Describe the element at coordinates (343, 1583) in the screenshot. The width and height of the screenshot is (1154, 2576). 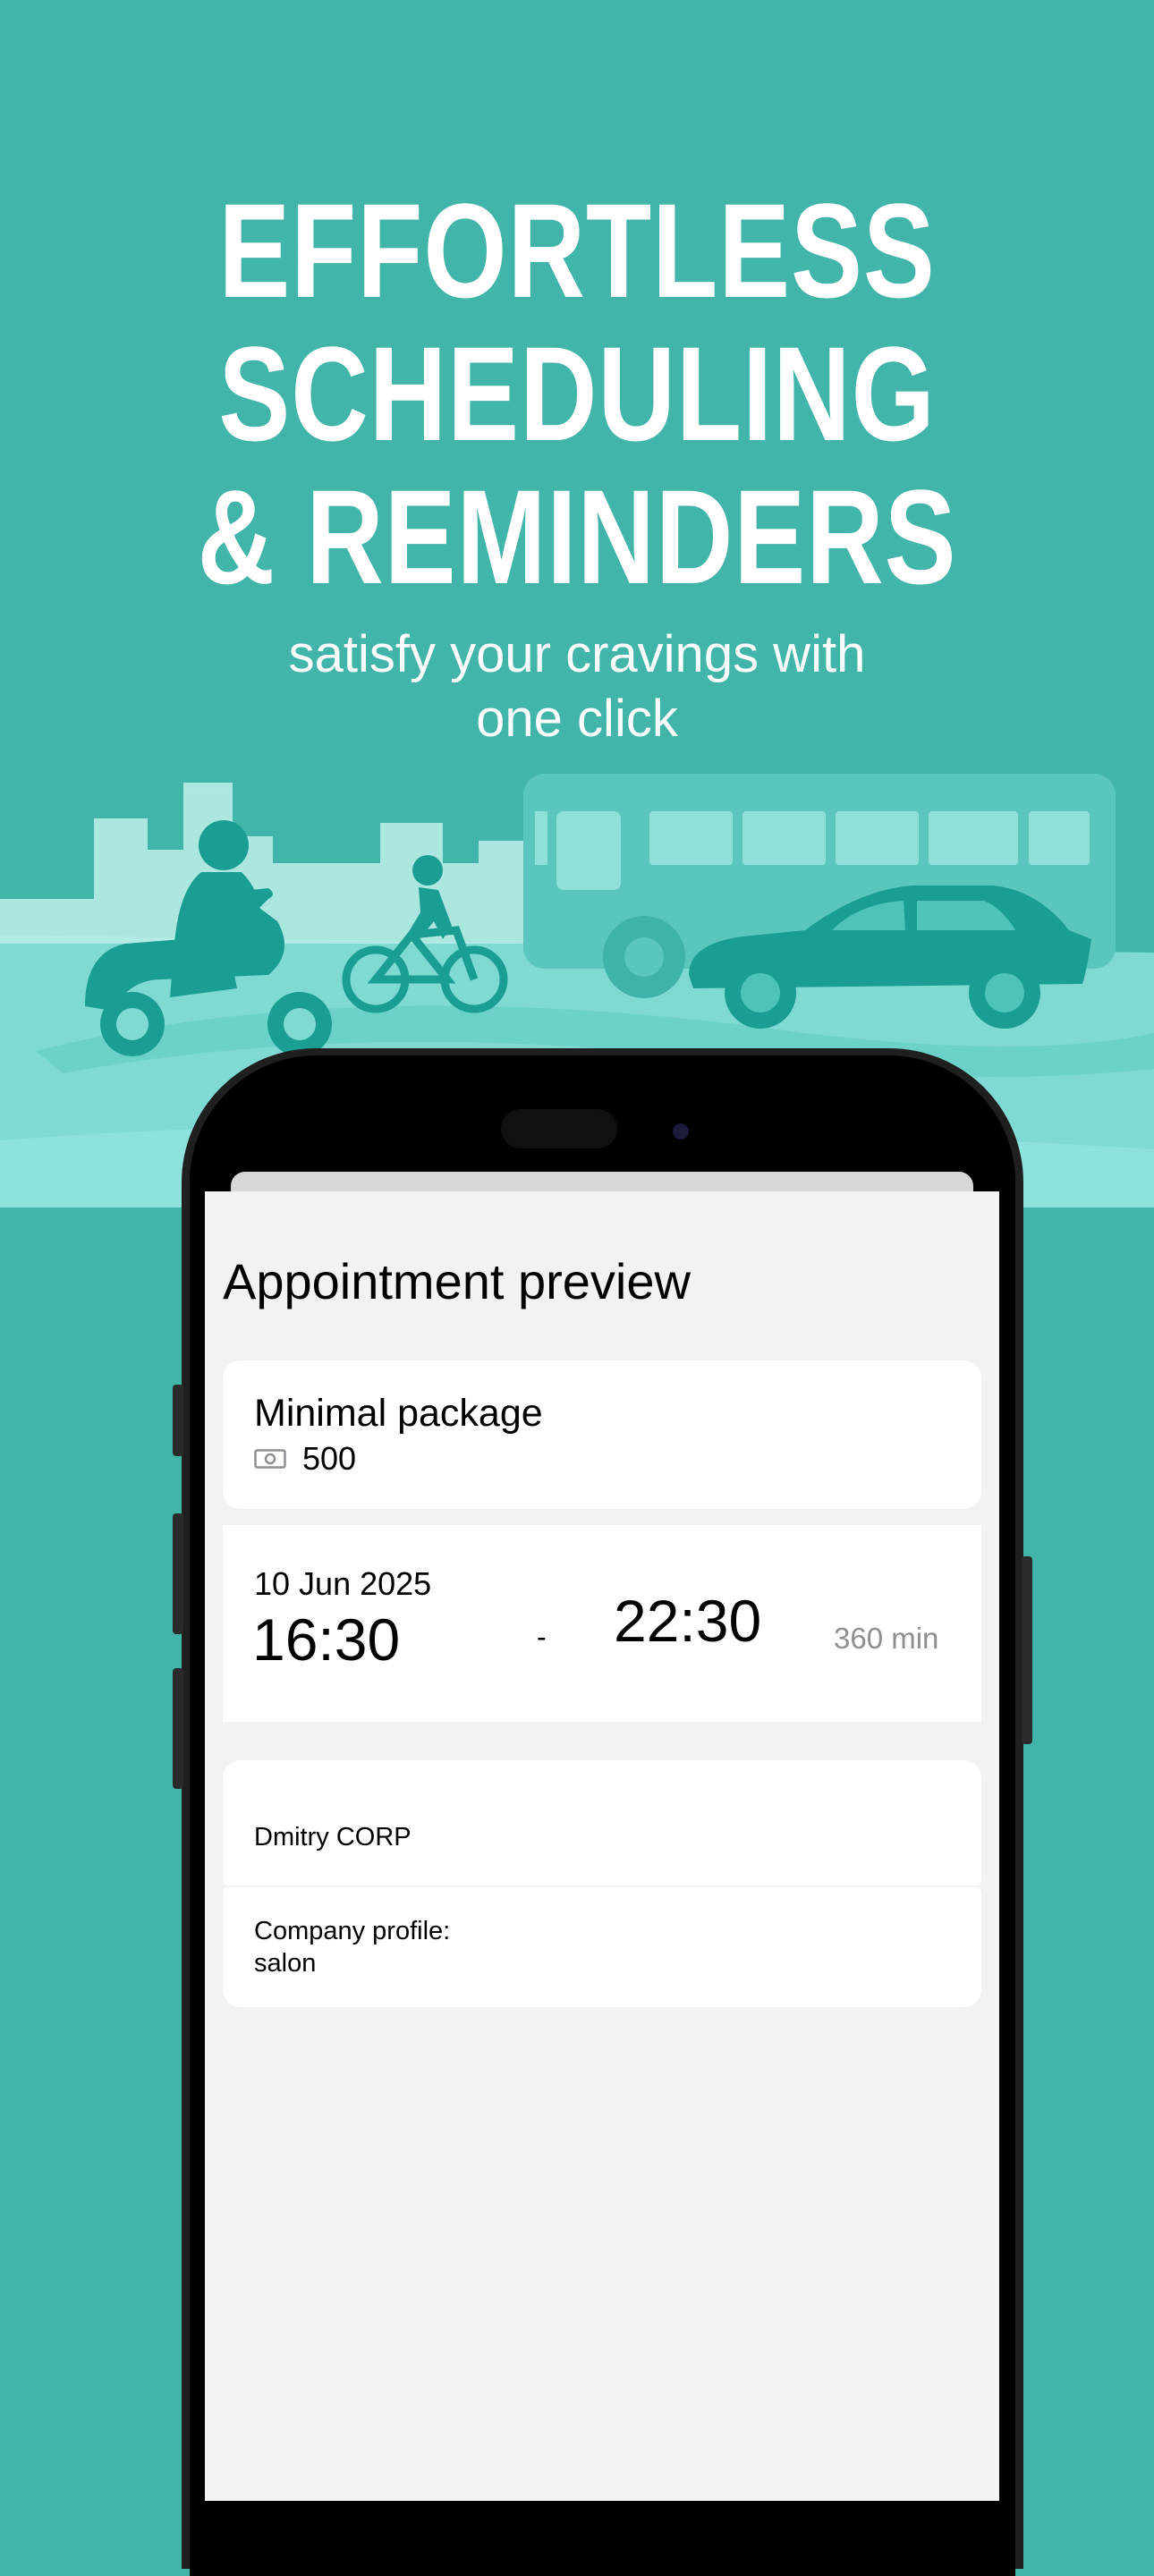
I see `appointment-date: 10 Jun 2025` at that location.